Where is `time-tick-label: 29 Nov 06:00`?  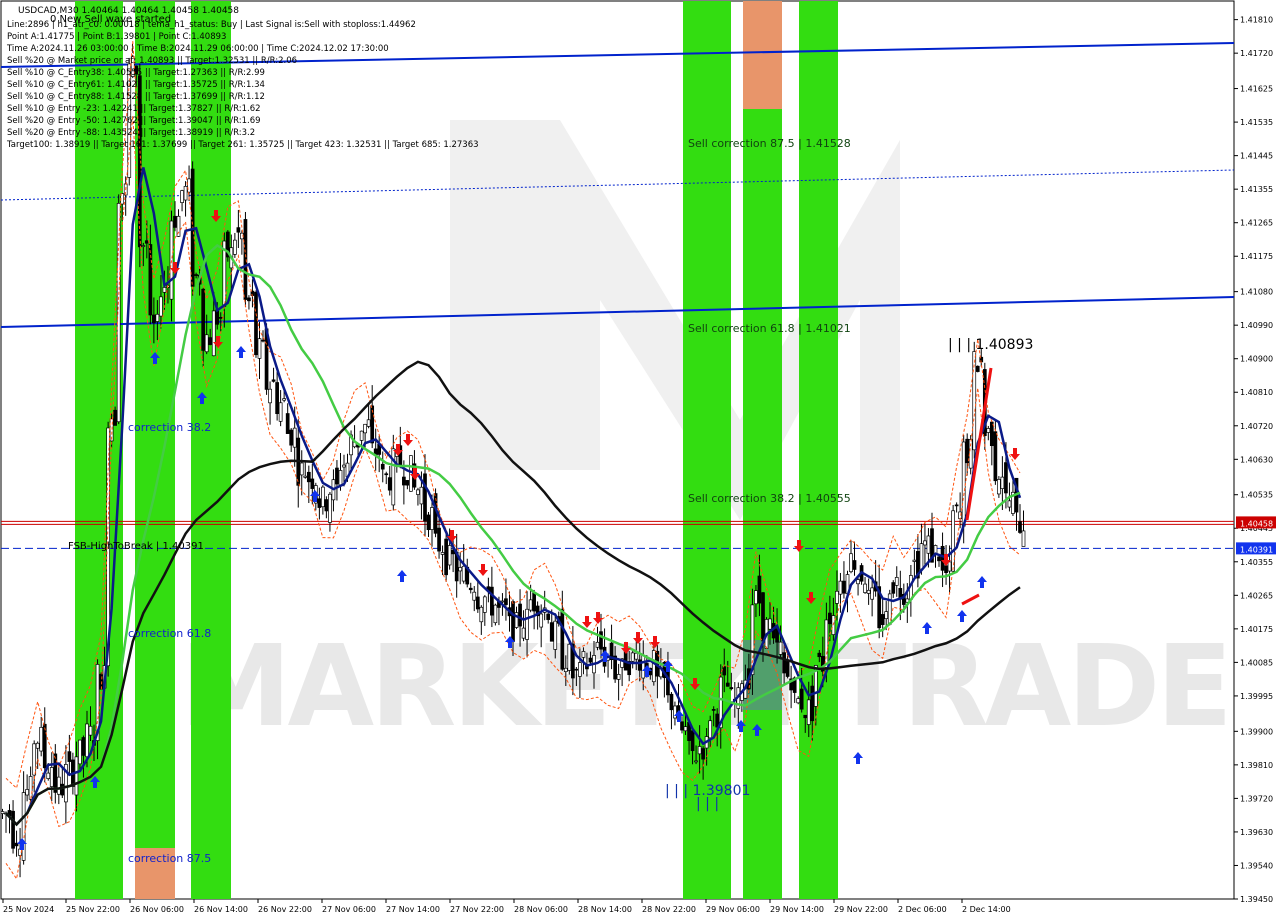
time-tick-label: 29 Nov 06:00 is located at coordinates (733, 909).